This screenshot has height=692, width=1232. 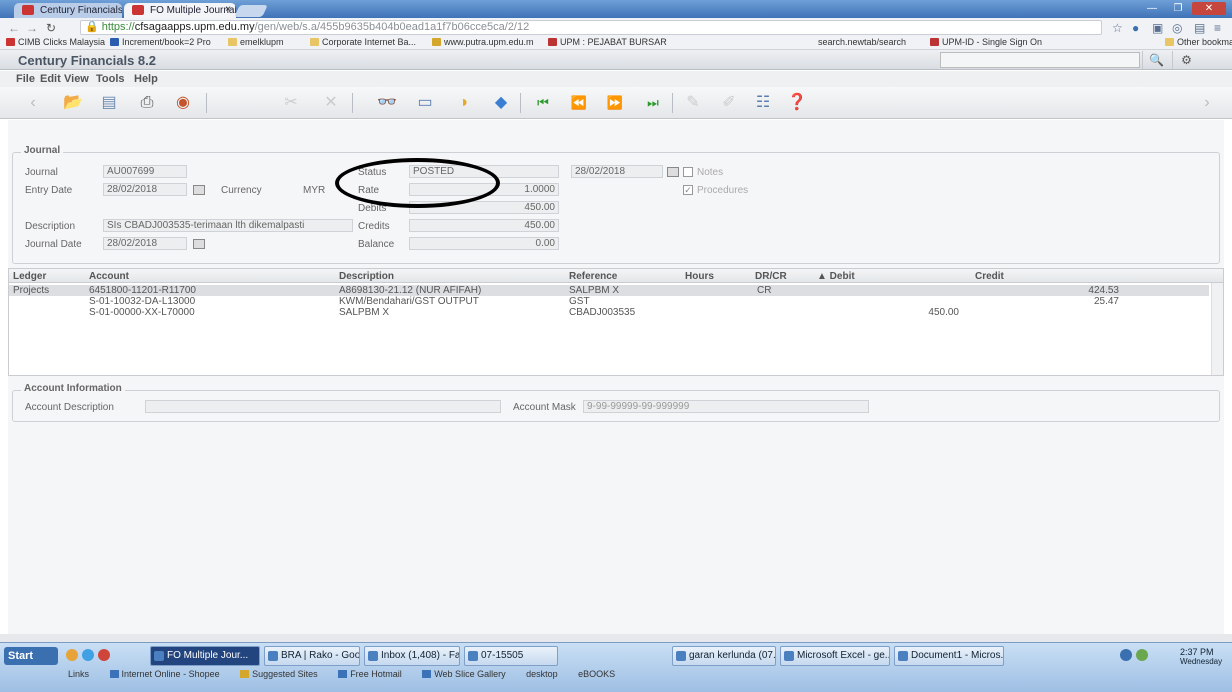 What do you see at coordinates (607, 42) in the screenshot?
I see `bookmark: UPM : PEJABAT BURSAR` at bounding box center [607, 42].